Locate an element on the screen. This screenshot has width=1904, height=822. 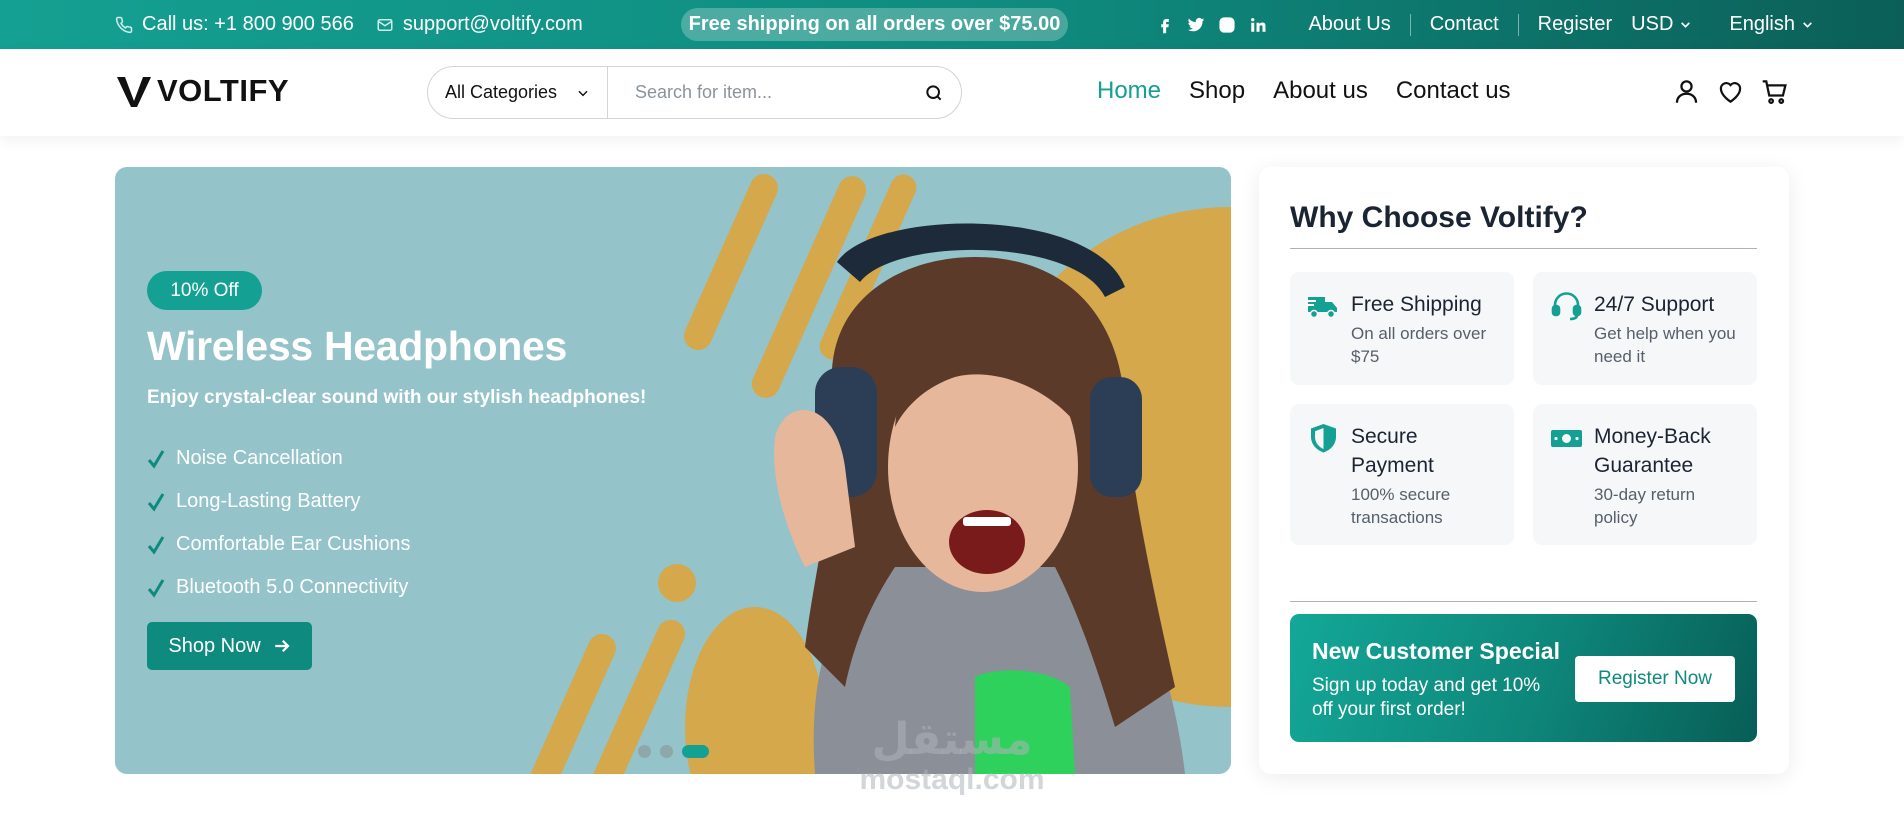
category-select: All Categories is located at coordinates (518, 92).